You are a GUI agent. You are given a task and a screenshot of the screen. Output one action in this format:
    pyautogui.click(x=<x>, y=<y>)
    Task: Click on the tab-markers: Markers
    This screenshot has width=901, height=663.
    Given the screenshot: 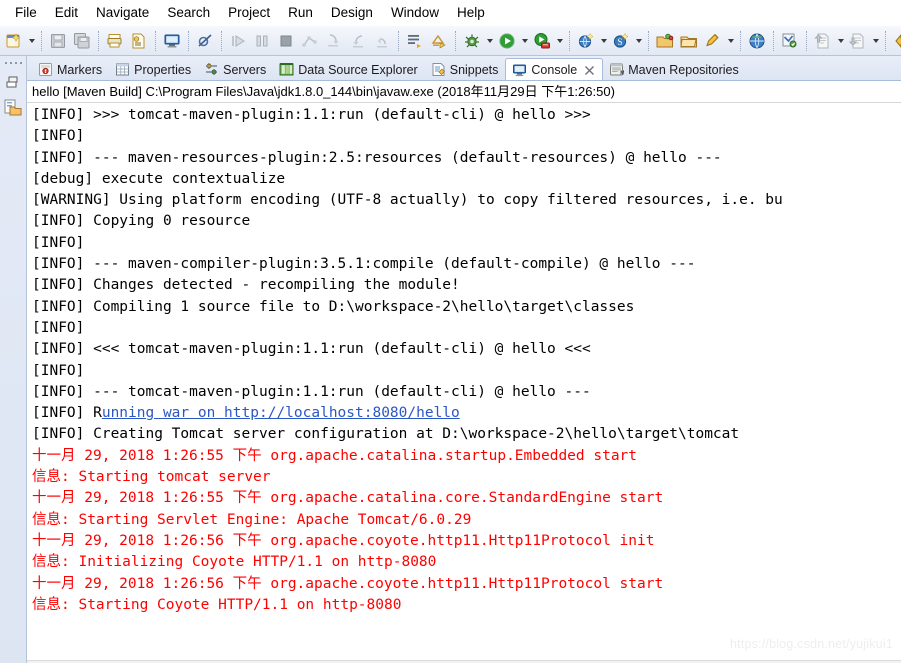 What is the action you would take?
    pyautogui.click(x=70, y=69)
    